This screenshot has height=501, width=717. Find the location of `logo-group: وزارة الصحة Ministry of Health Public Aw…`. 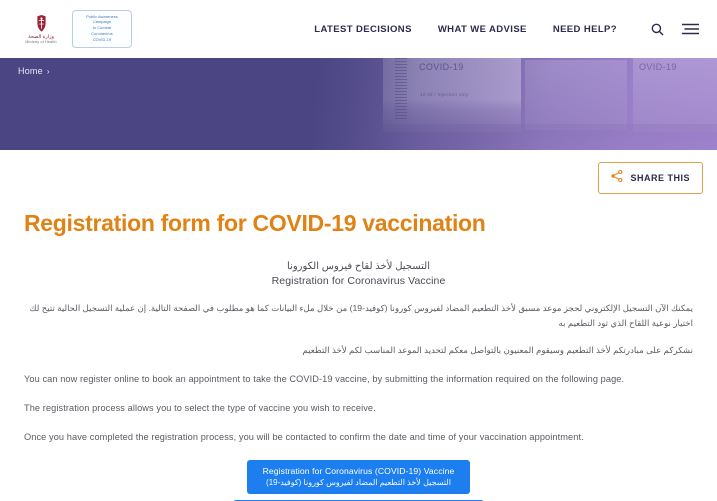

logo-group: وزارة الصحة Ministry of Health Public Aw… is located at coordinates (75, 29).